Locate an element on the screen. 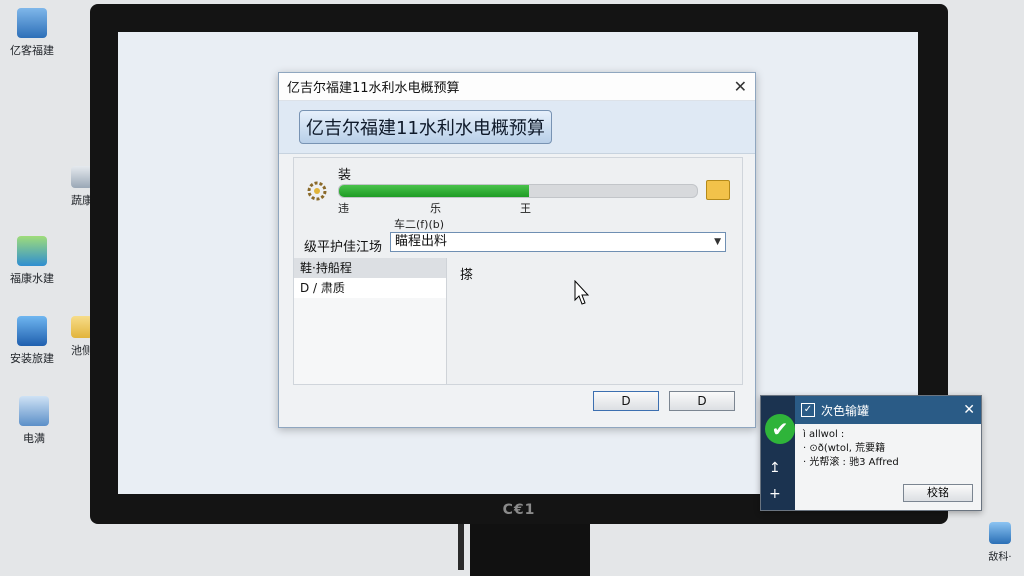 The height and width of the screenshot is (576, 1024). printer-icon is located at coordinates (34, 411).